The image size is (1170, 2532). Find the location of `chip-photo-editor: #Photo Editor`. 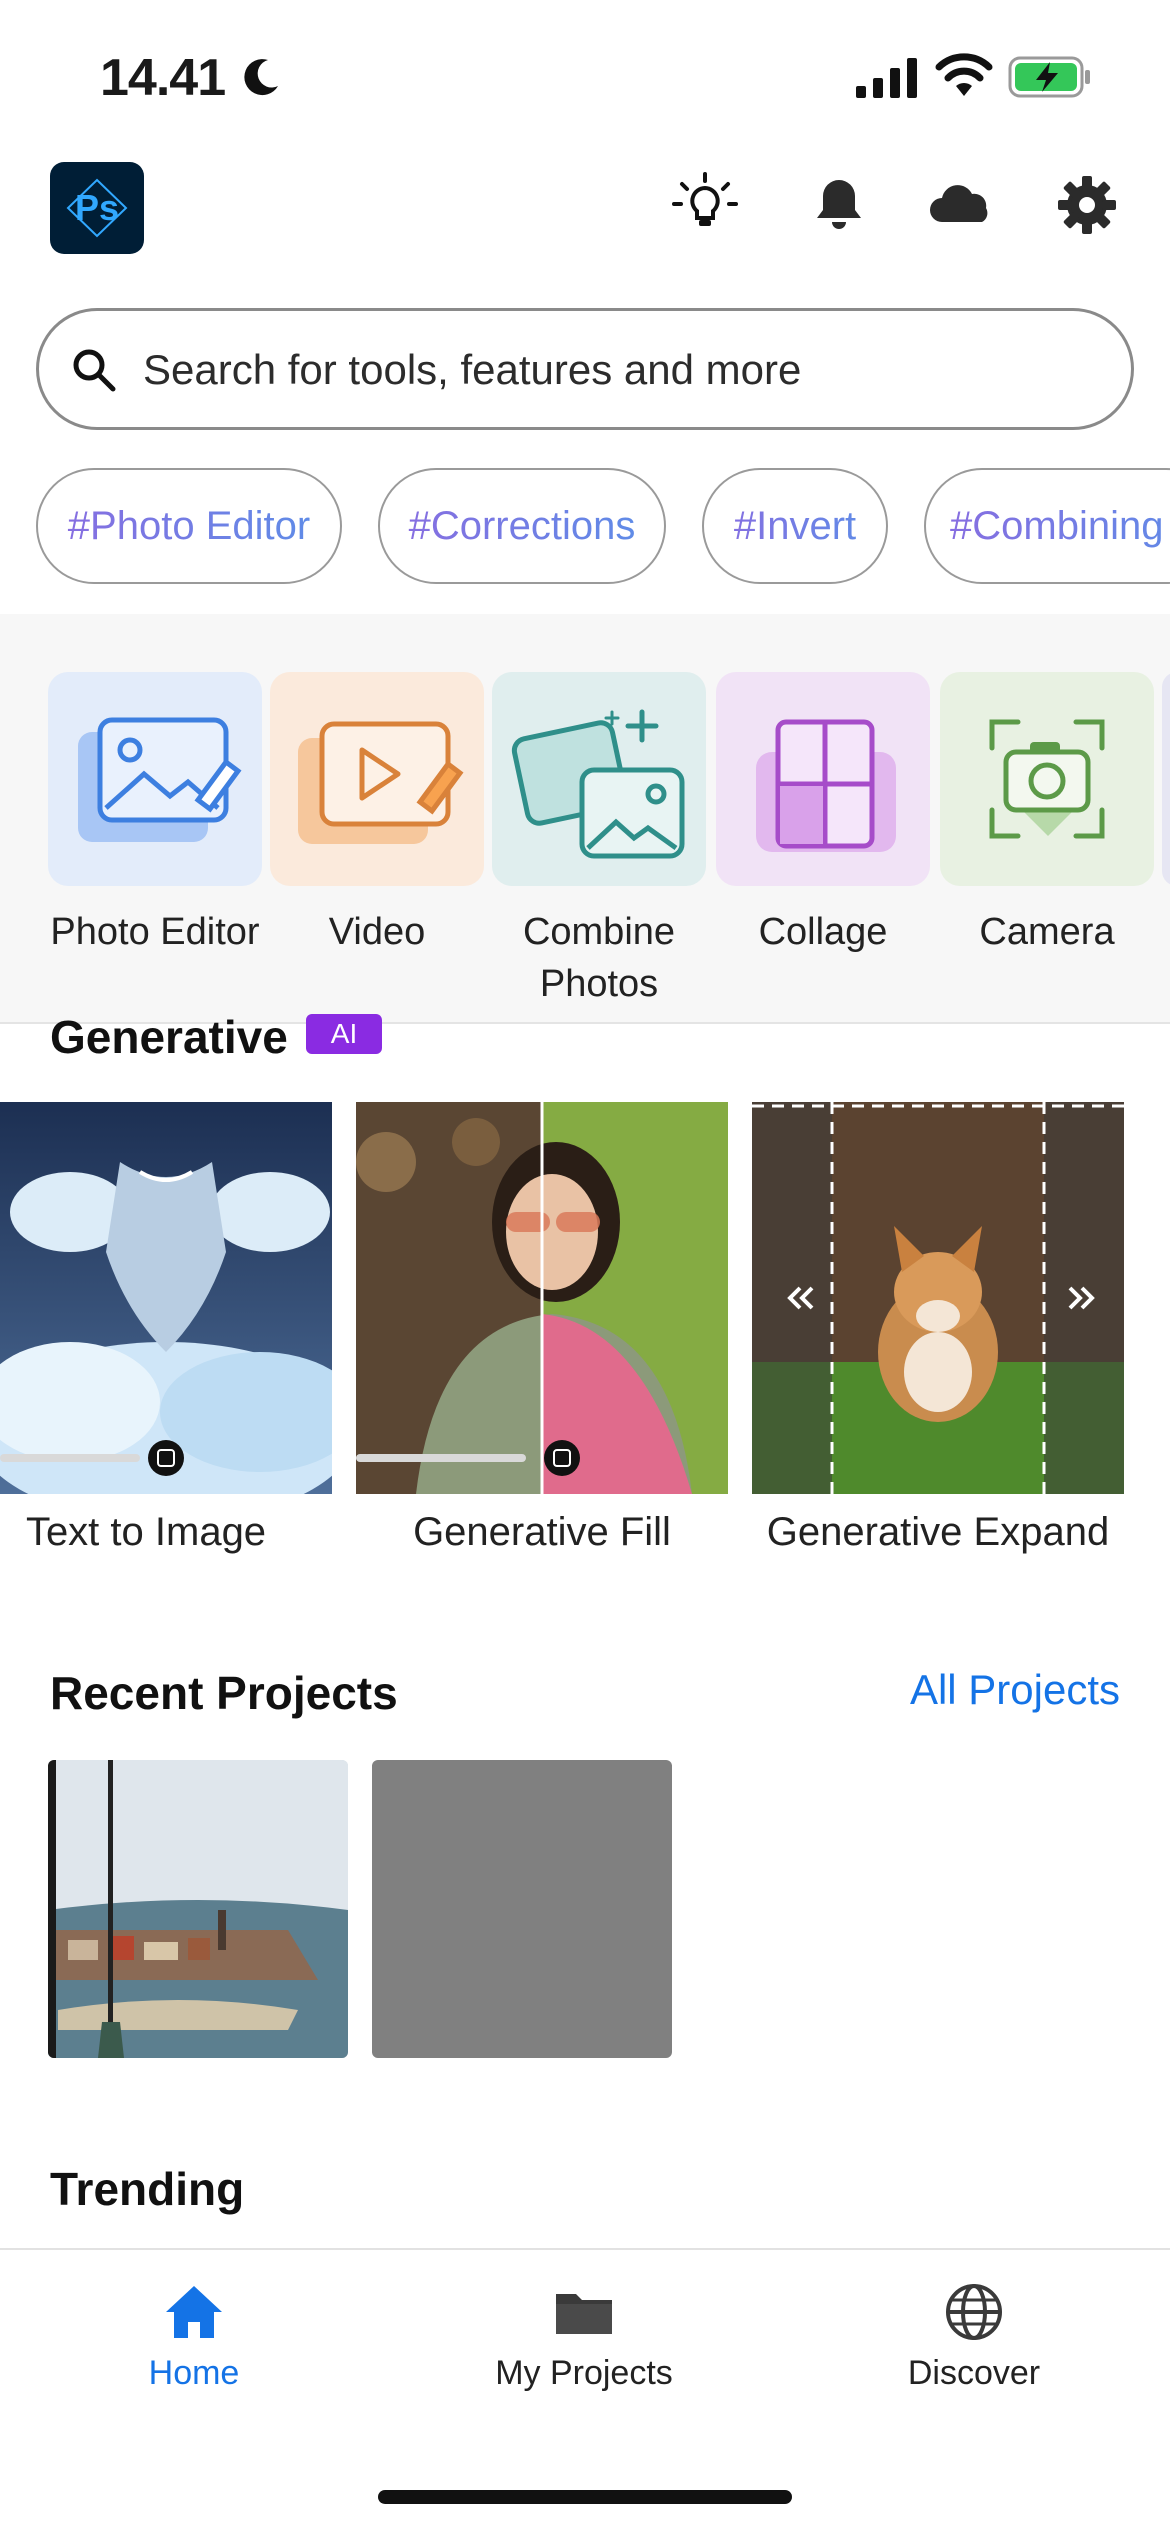

chip-photo-editor: #Photo Editor is located at coordinates (189, 526).